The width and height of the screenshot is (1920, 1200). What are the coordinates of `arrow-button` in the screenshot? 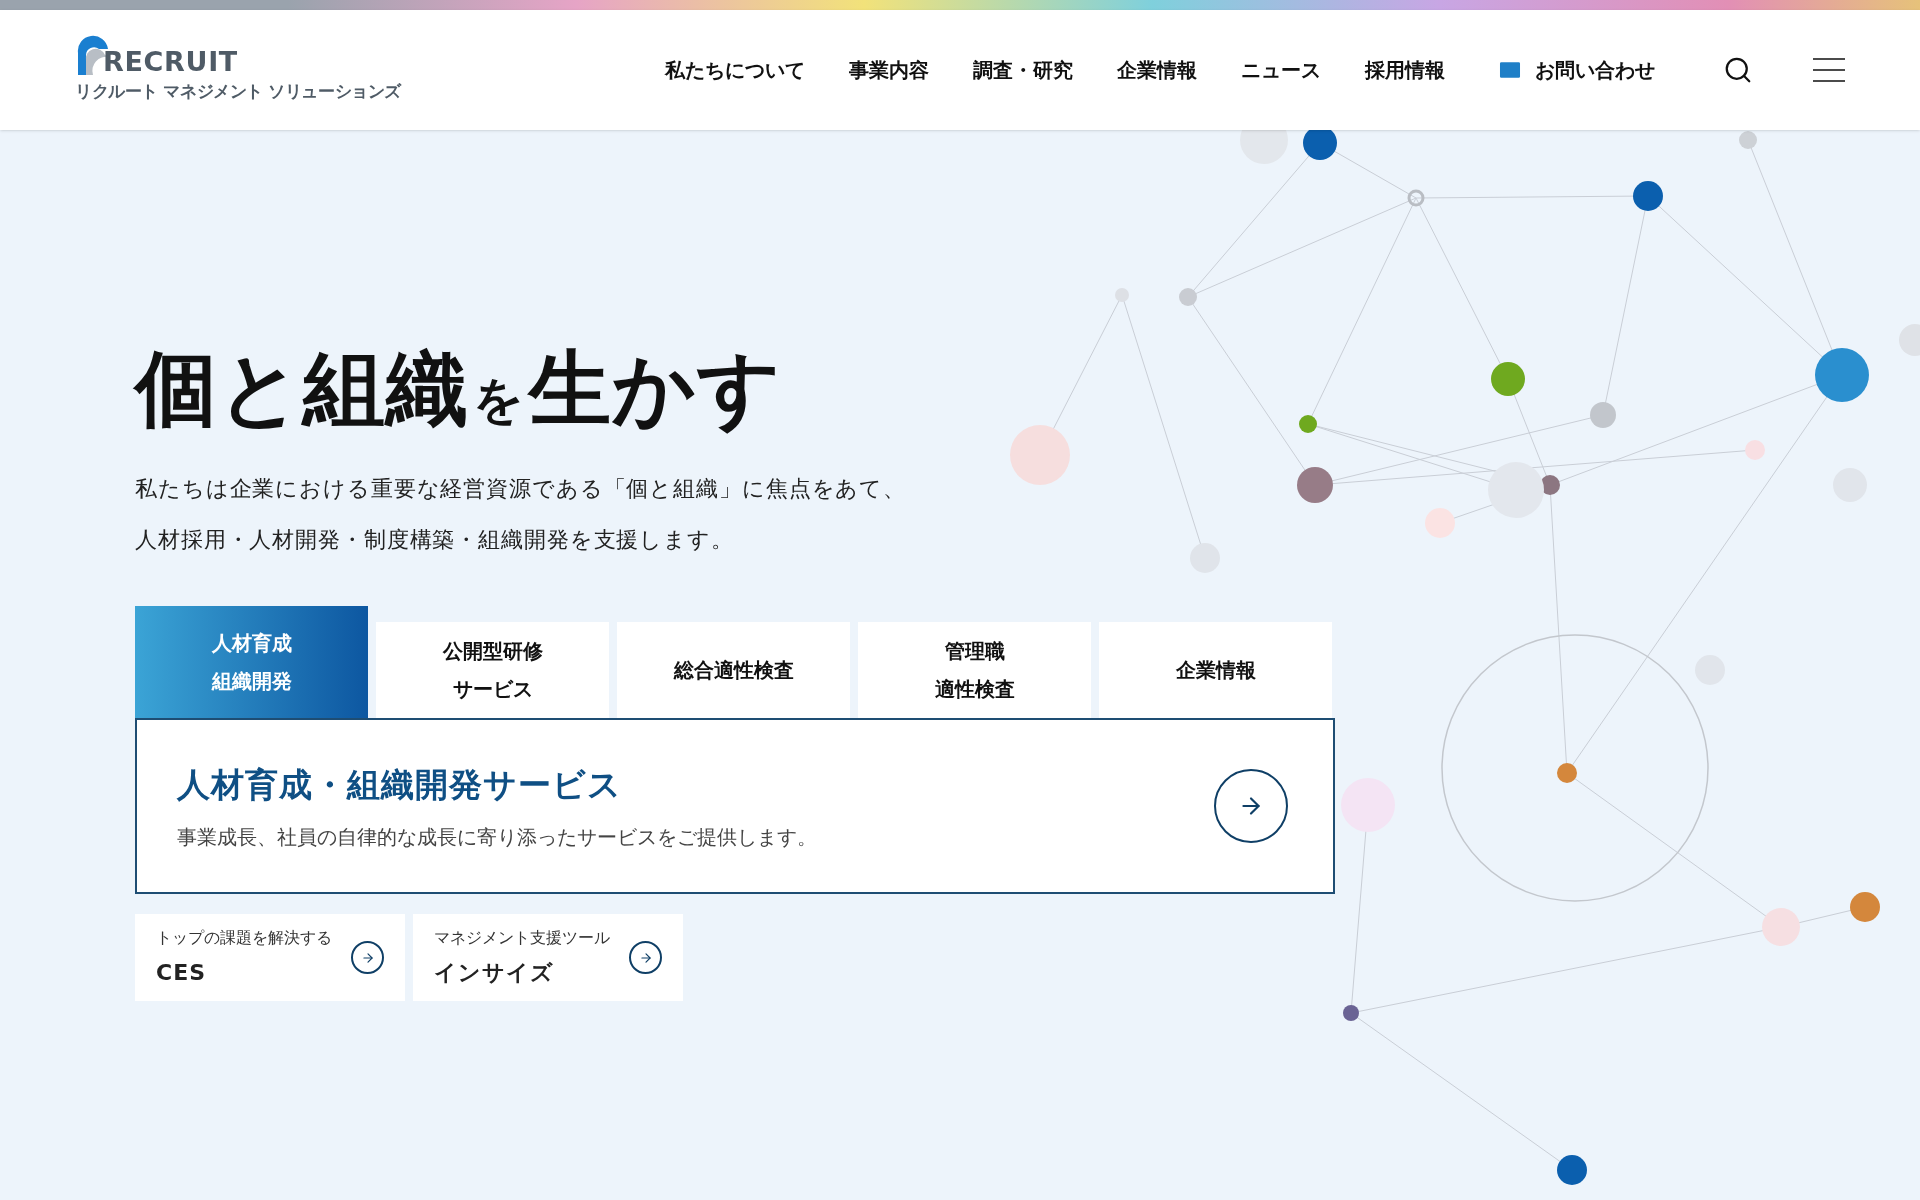 It's located at (1251, 806).